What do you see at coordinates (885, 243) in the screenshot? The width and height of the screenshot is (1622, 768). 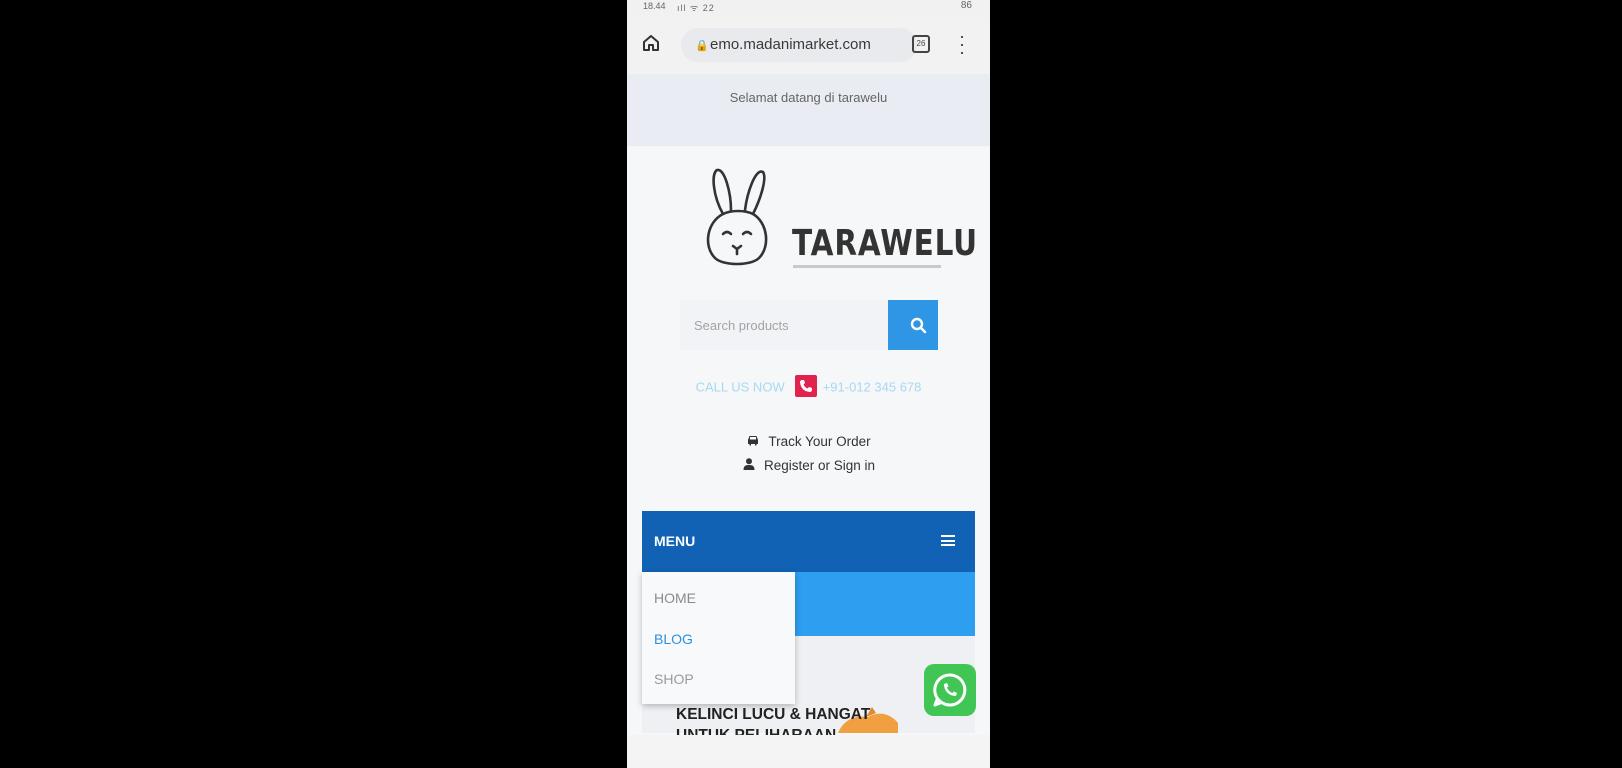 I see `brand-name: TARAWELU` at bounding box center [885, 243].